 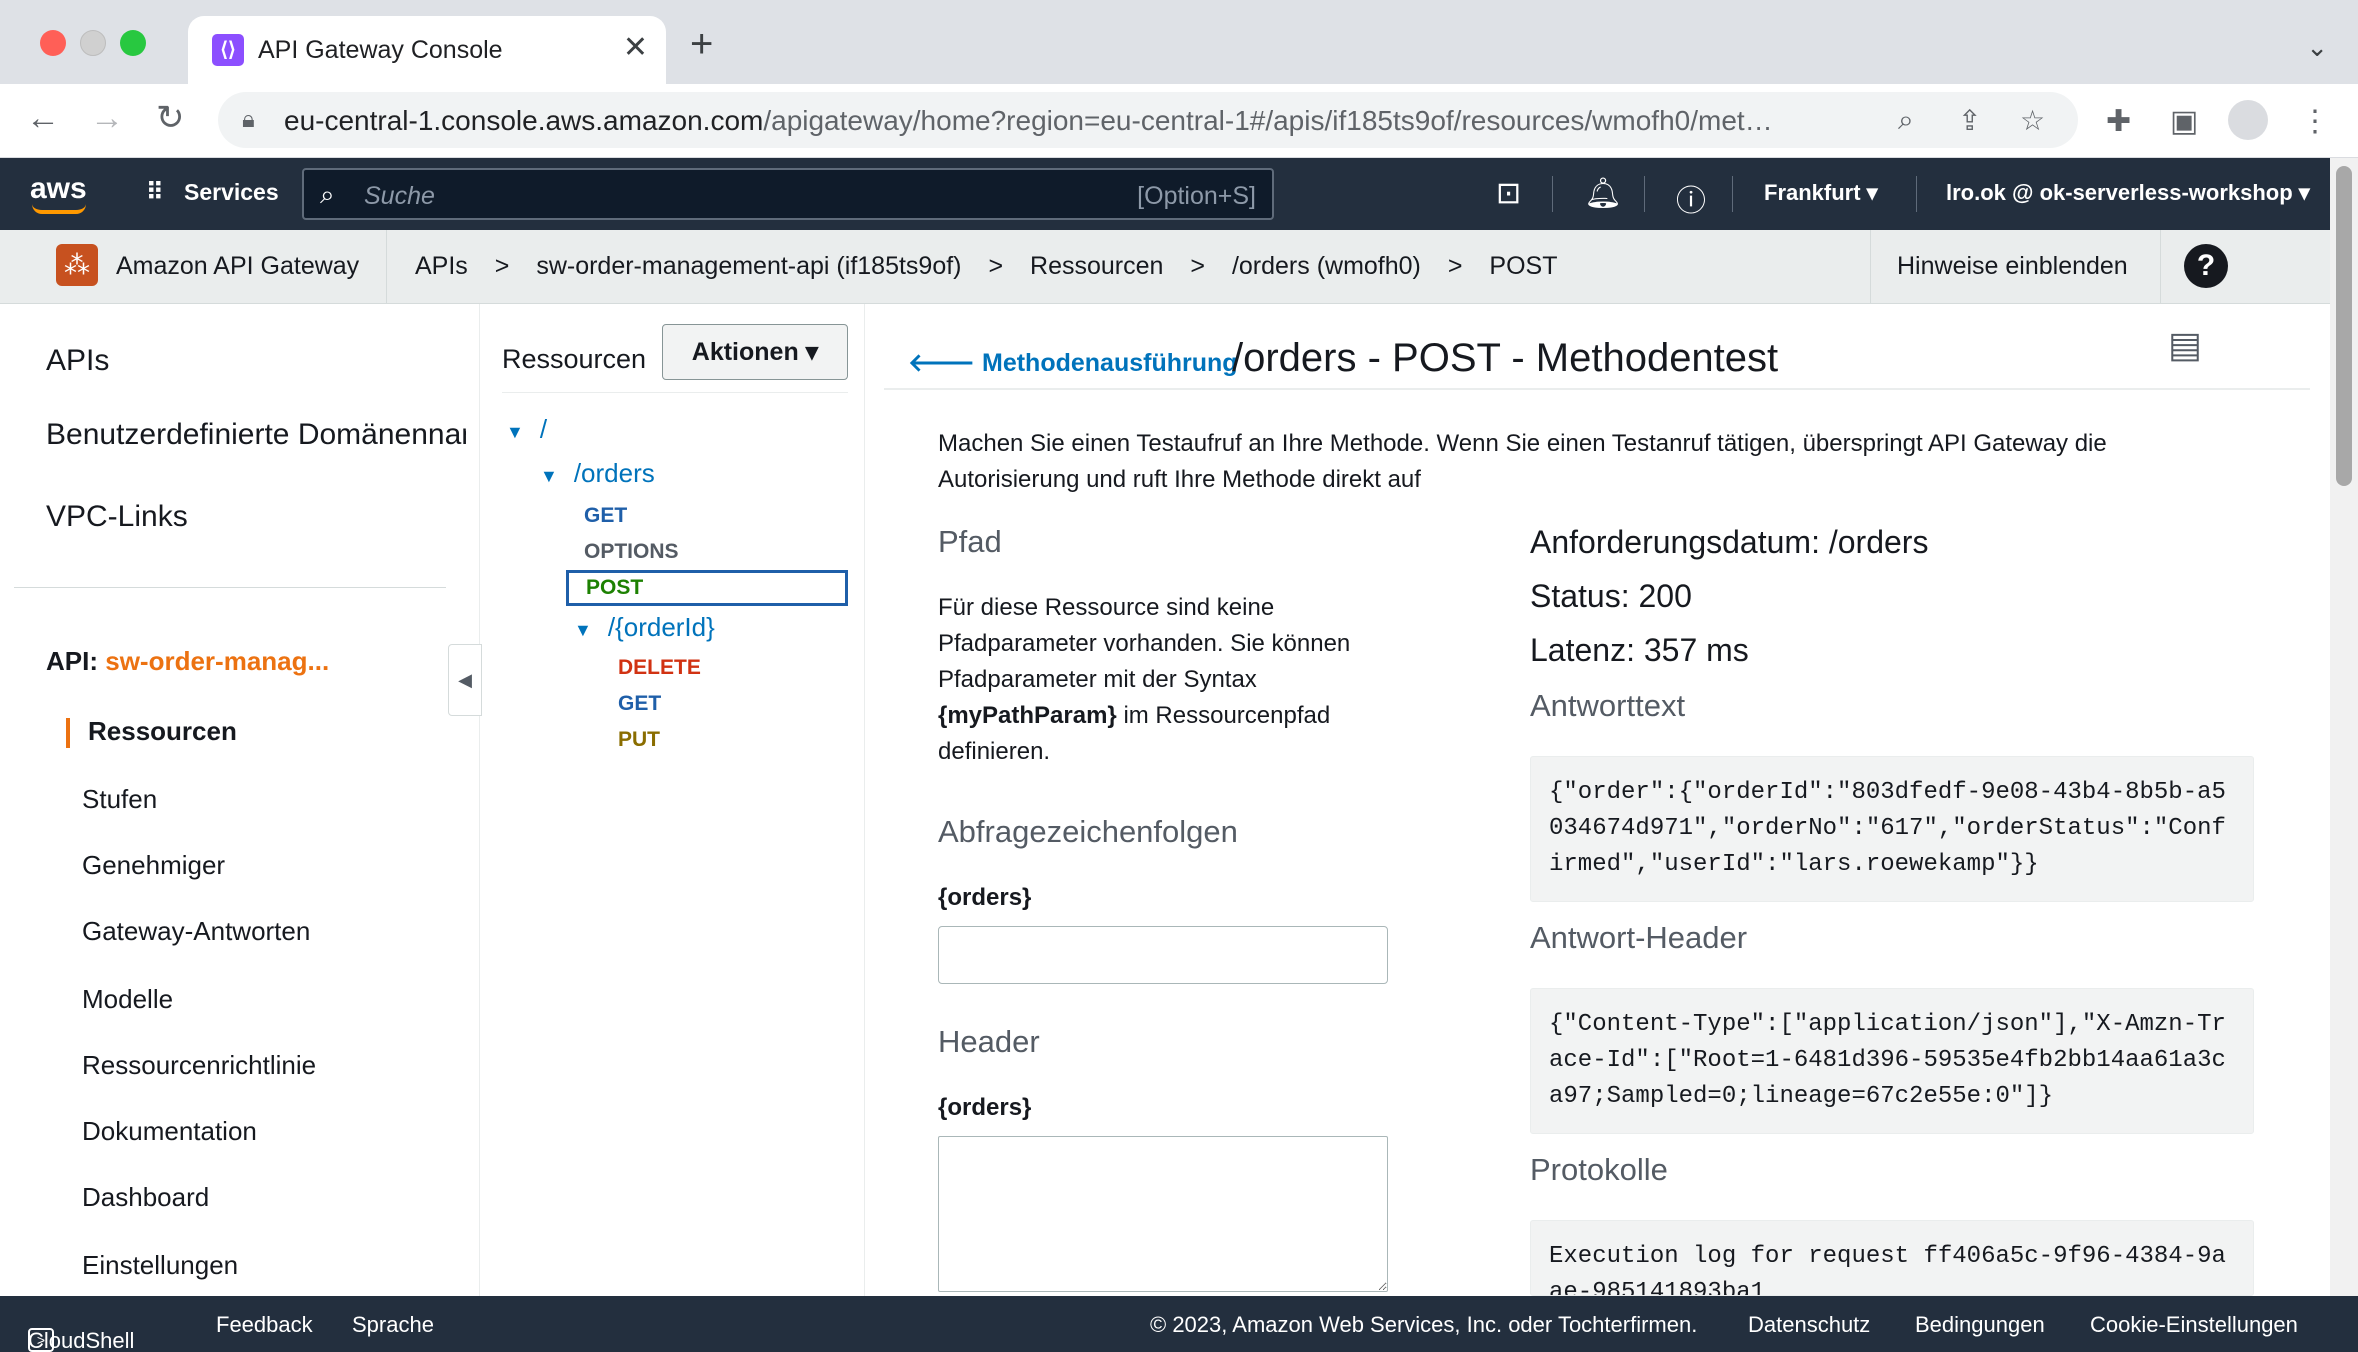 What do you see at coordinates (2248, 120) in the screenshot?
I see `profile-avatar-icon` at bounding box center [2248, 120].